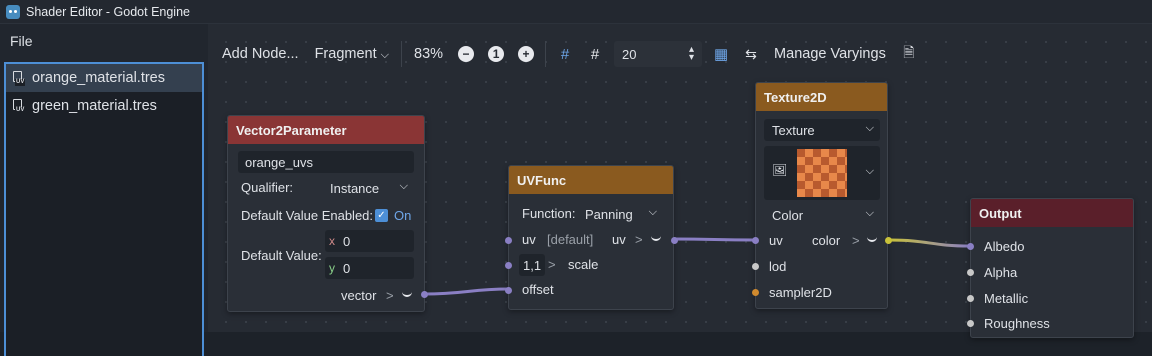 The image size is (1152, 356). What do you see at coordinates (466, 291) in the screenshot?
I see `wire-vector-offset` at bounding box center [466, 291].